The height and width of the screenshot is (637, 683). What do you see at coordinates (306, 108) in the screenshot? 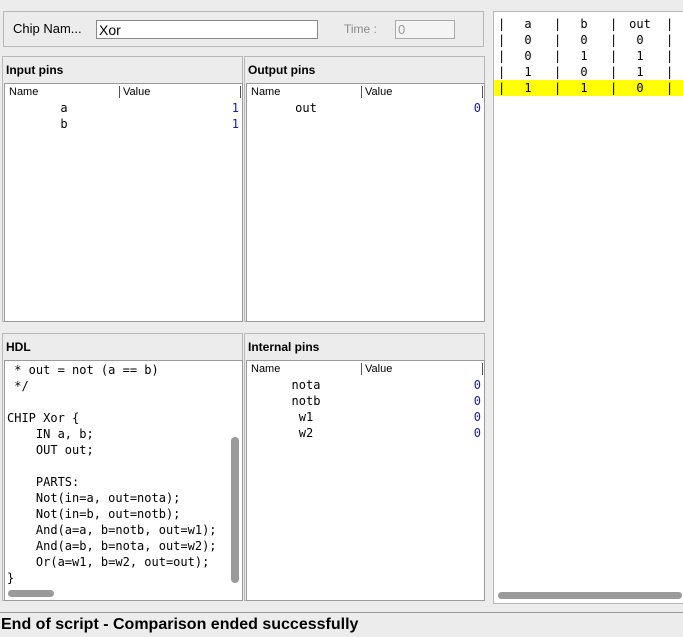
I see `pin-name: out` at bounding box center [306, 108].